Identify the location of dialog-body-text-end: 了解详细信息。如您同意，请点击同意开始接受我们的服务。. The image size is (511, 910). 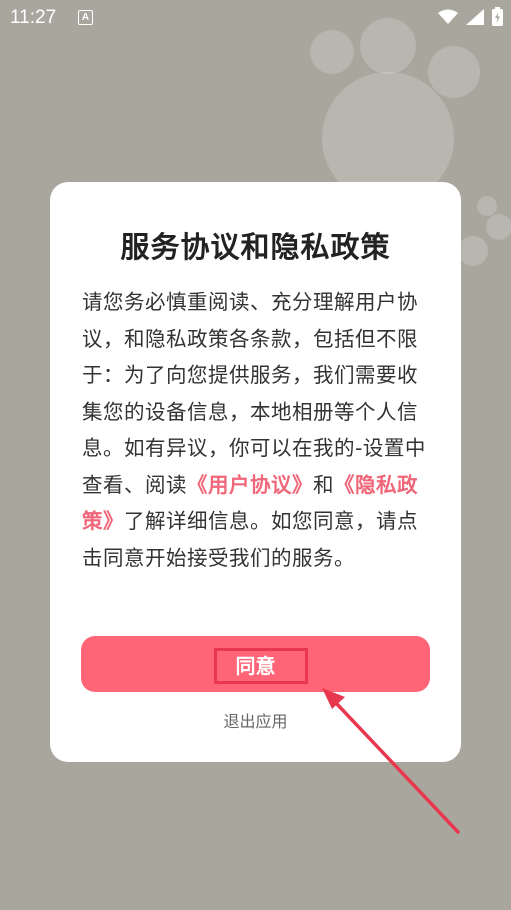
(250, 539).